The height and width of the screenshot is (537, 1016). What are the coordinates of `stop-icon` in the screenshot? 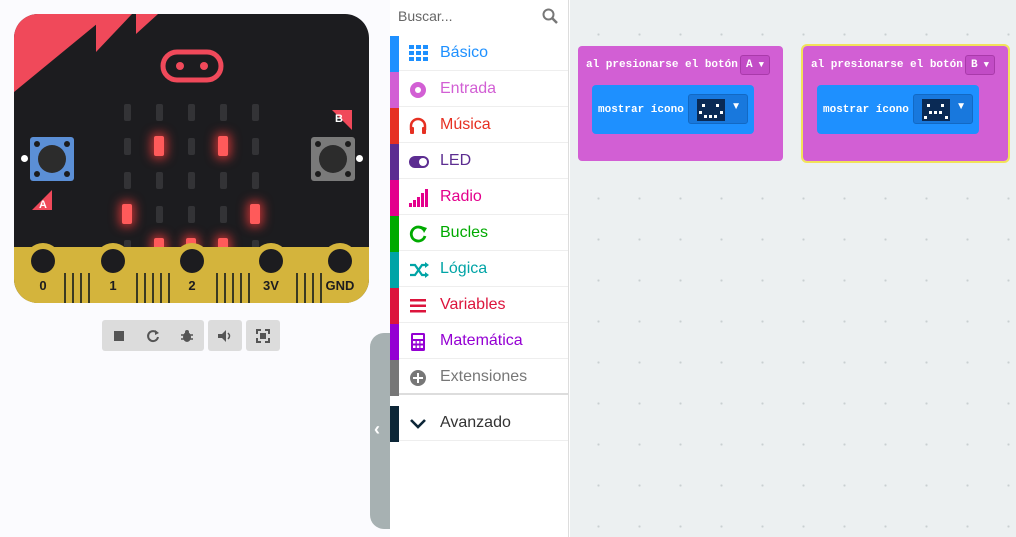 It's located at (119, 335).